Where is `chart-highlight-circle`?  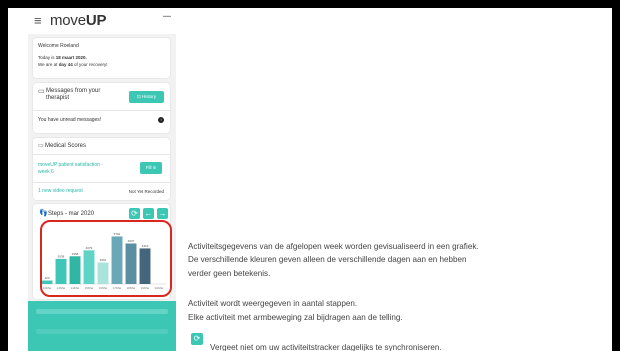
chart-highlight-circle is located at coordinates (106, 258).